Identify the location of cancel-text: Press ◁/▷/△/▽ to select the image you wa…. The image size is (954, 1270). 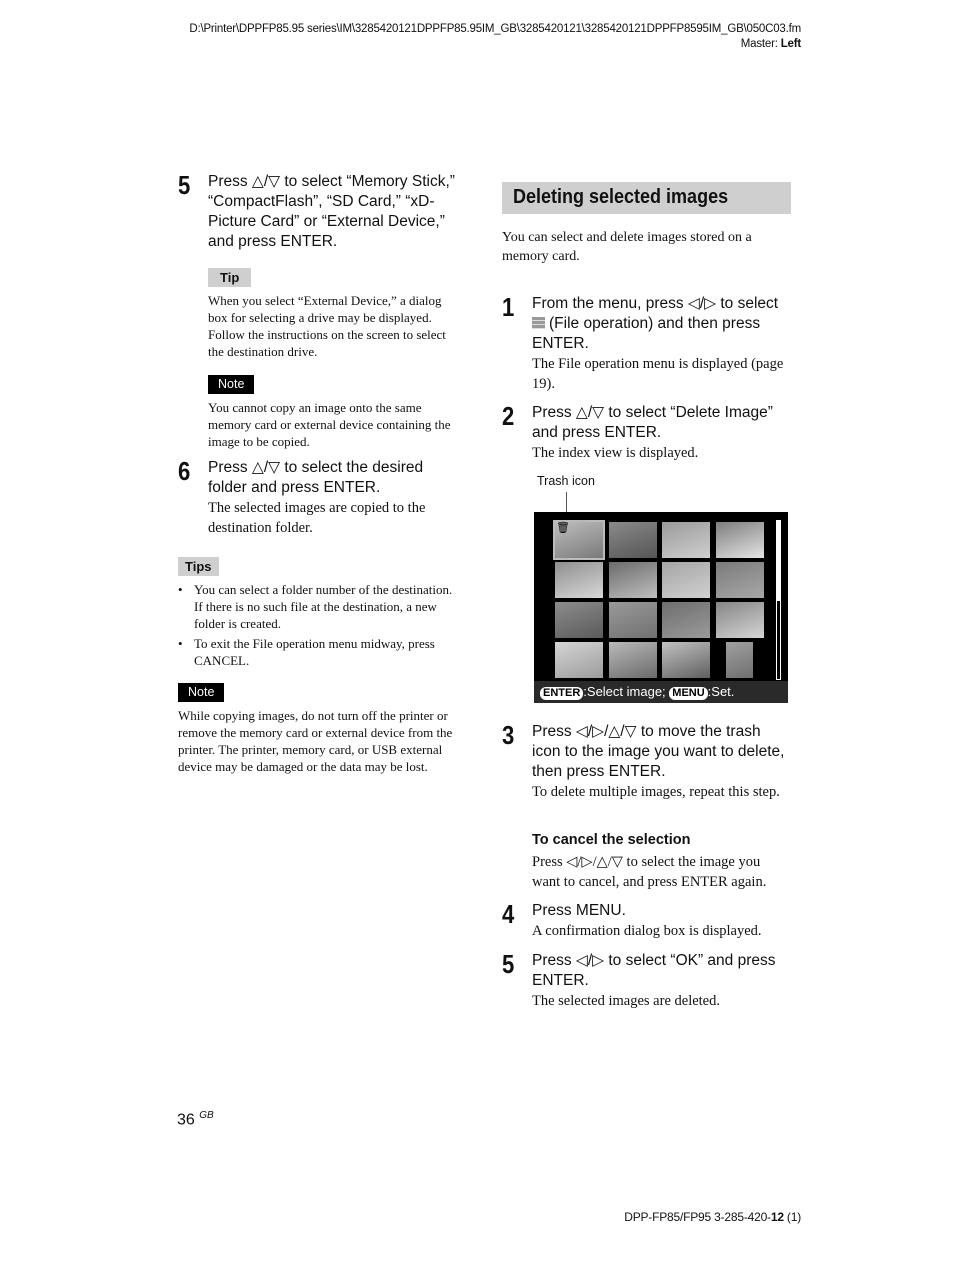
(649, 872).